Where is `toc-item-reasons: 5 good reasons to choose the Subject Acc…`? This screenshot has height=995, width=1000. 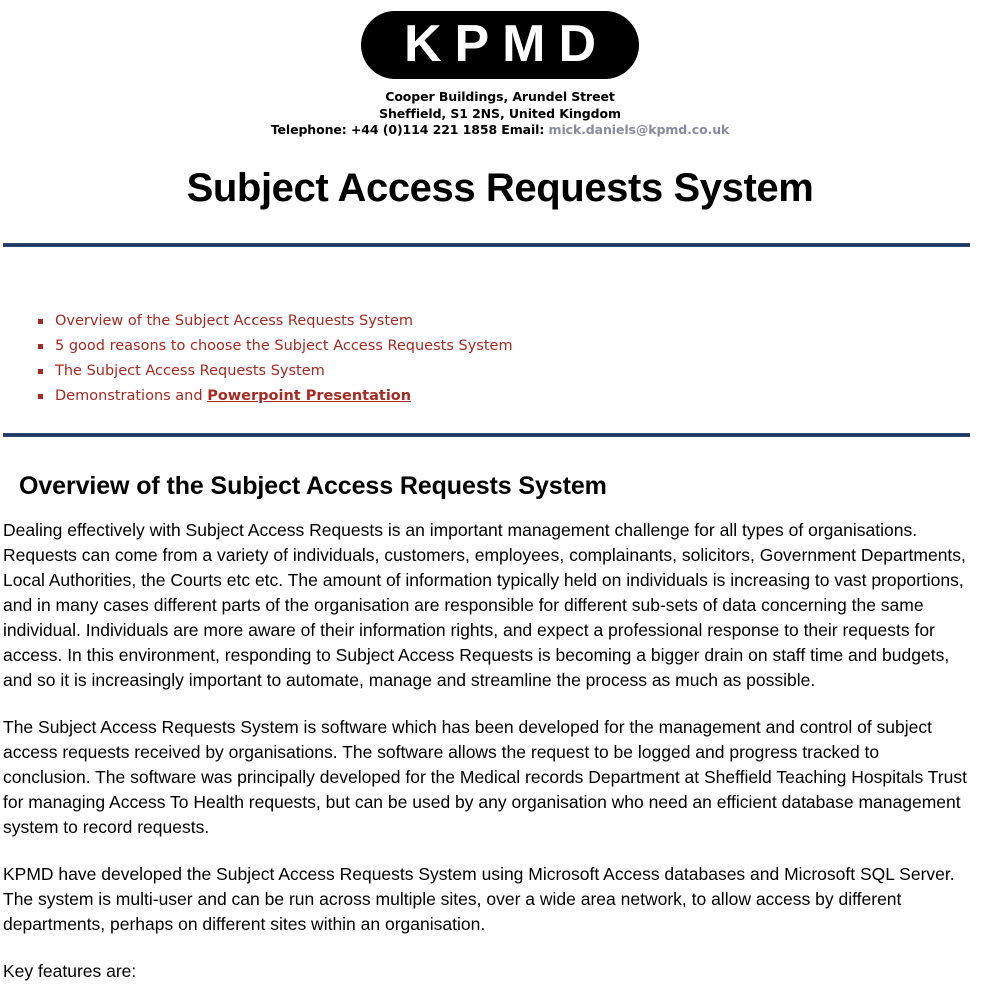
toc-item-reasons: 5 good reasons to choose the Subject Acc… is located at coordinates (500, 346).